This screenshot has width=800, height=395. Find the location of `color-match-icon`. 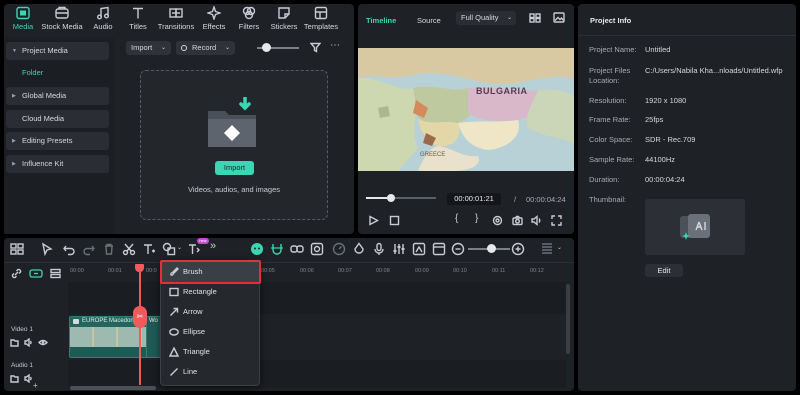

color-match-icon is located at coordinates (359, 249).